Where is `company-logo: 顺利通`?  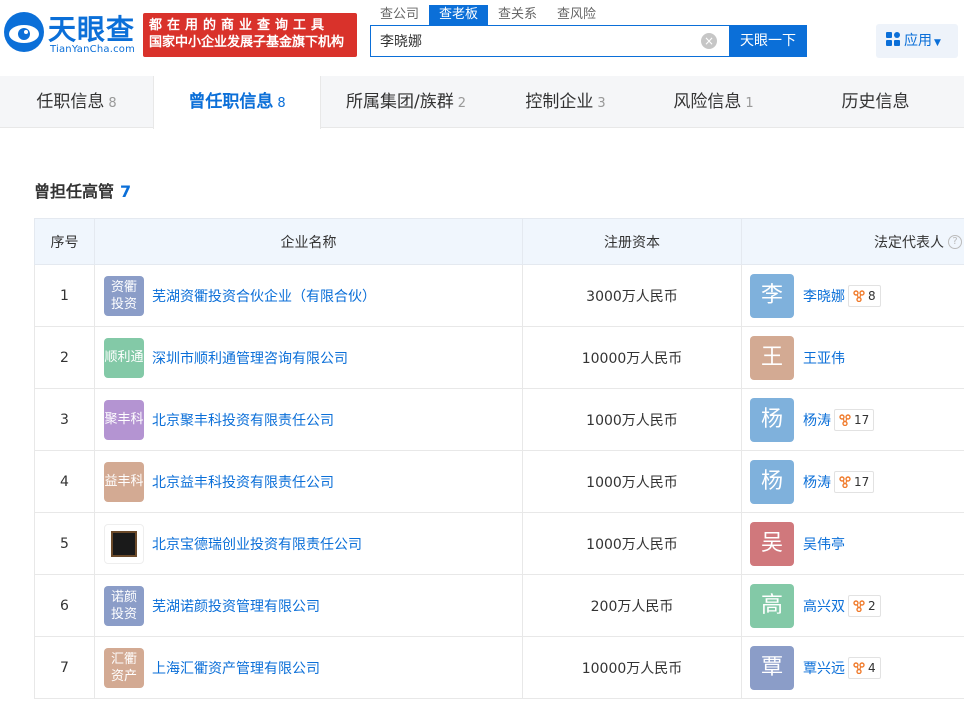 company-logo: 顺利通 is located at coordinates (124, 357).